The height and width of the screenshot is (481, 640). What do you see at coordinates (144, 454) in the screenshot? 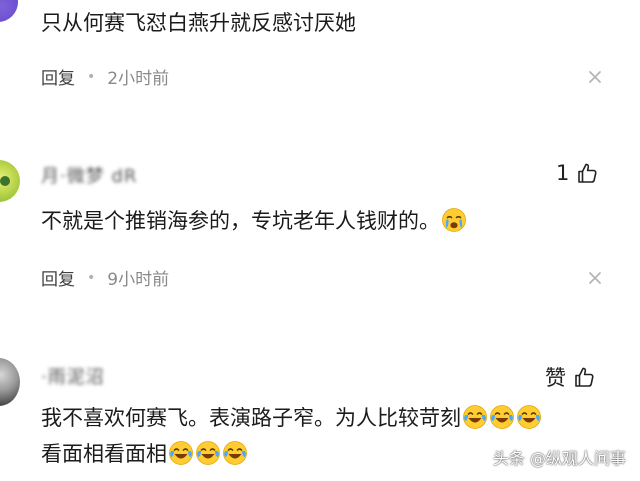
I see `comment-text-line-2: 看面相看面相` at bounding box center [144, 454].